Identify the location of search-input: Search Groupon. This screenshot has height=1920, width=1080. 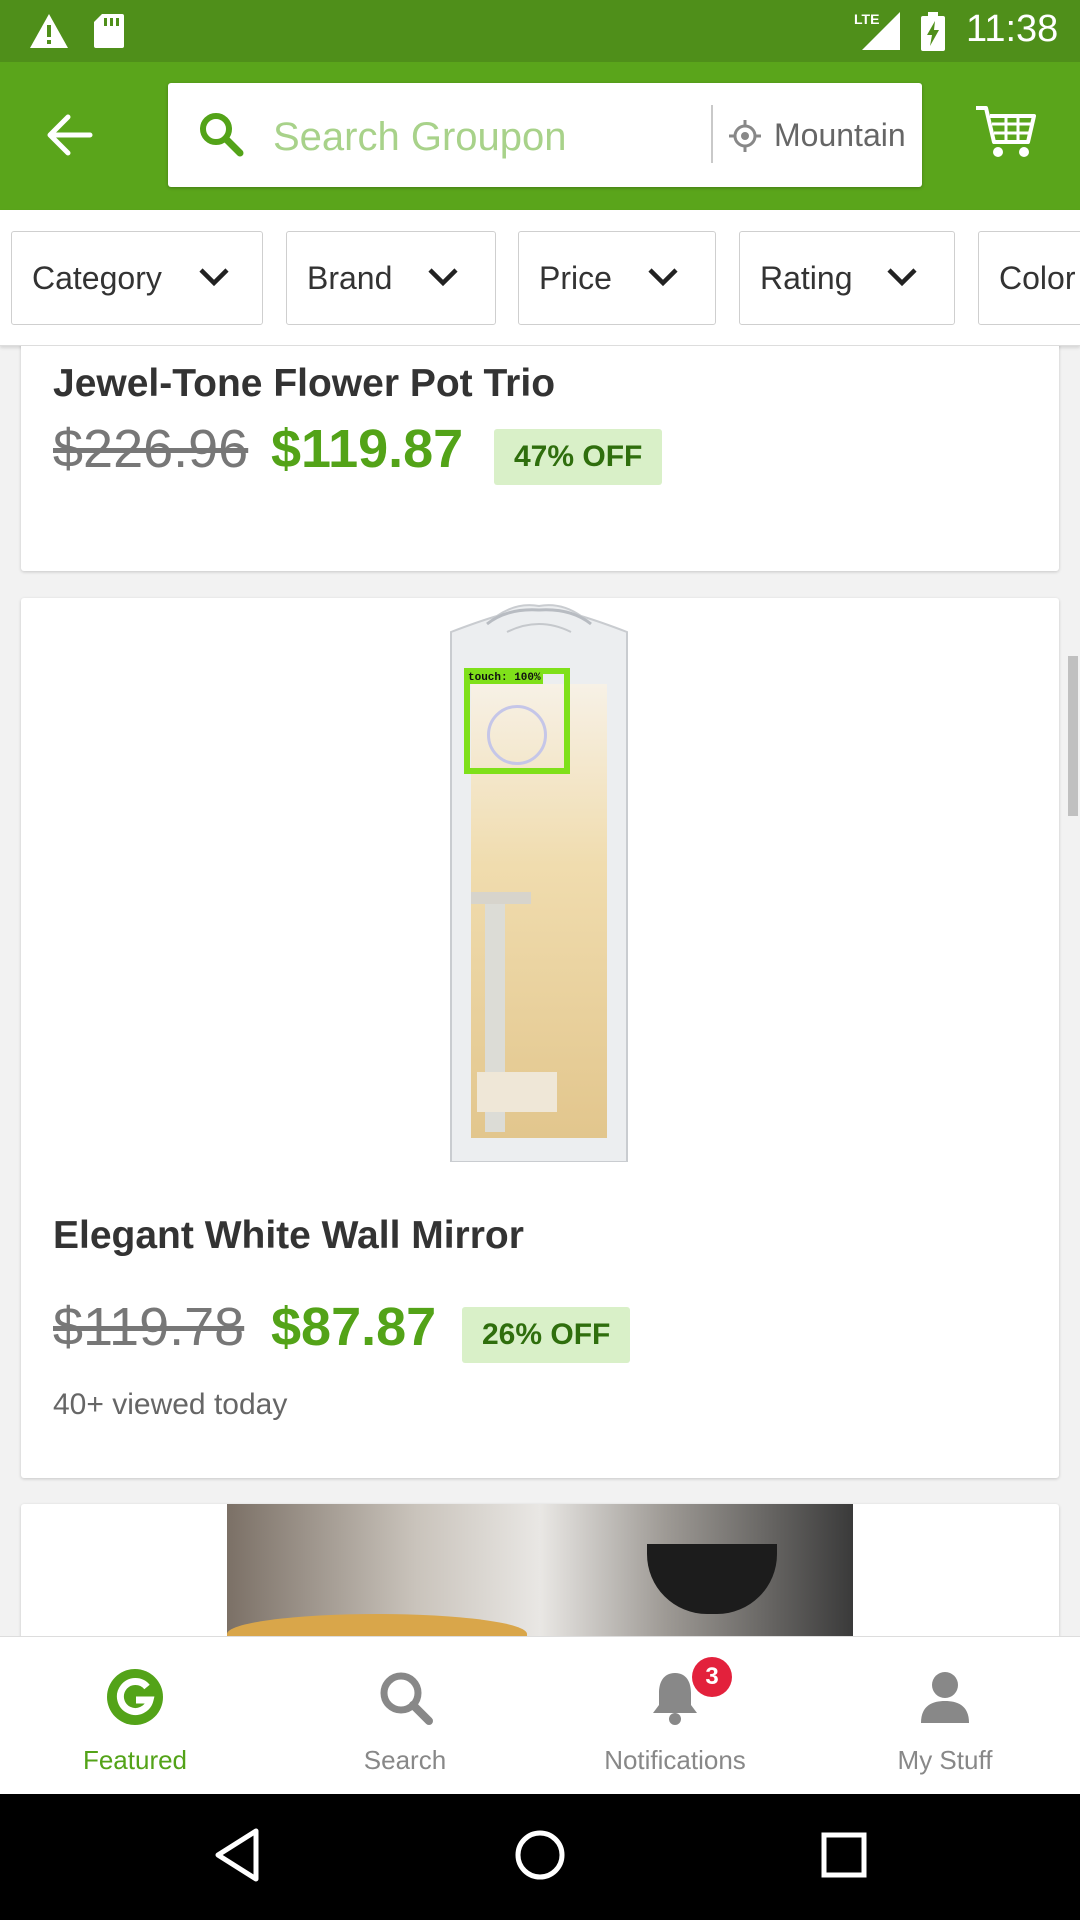
(420, 137).